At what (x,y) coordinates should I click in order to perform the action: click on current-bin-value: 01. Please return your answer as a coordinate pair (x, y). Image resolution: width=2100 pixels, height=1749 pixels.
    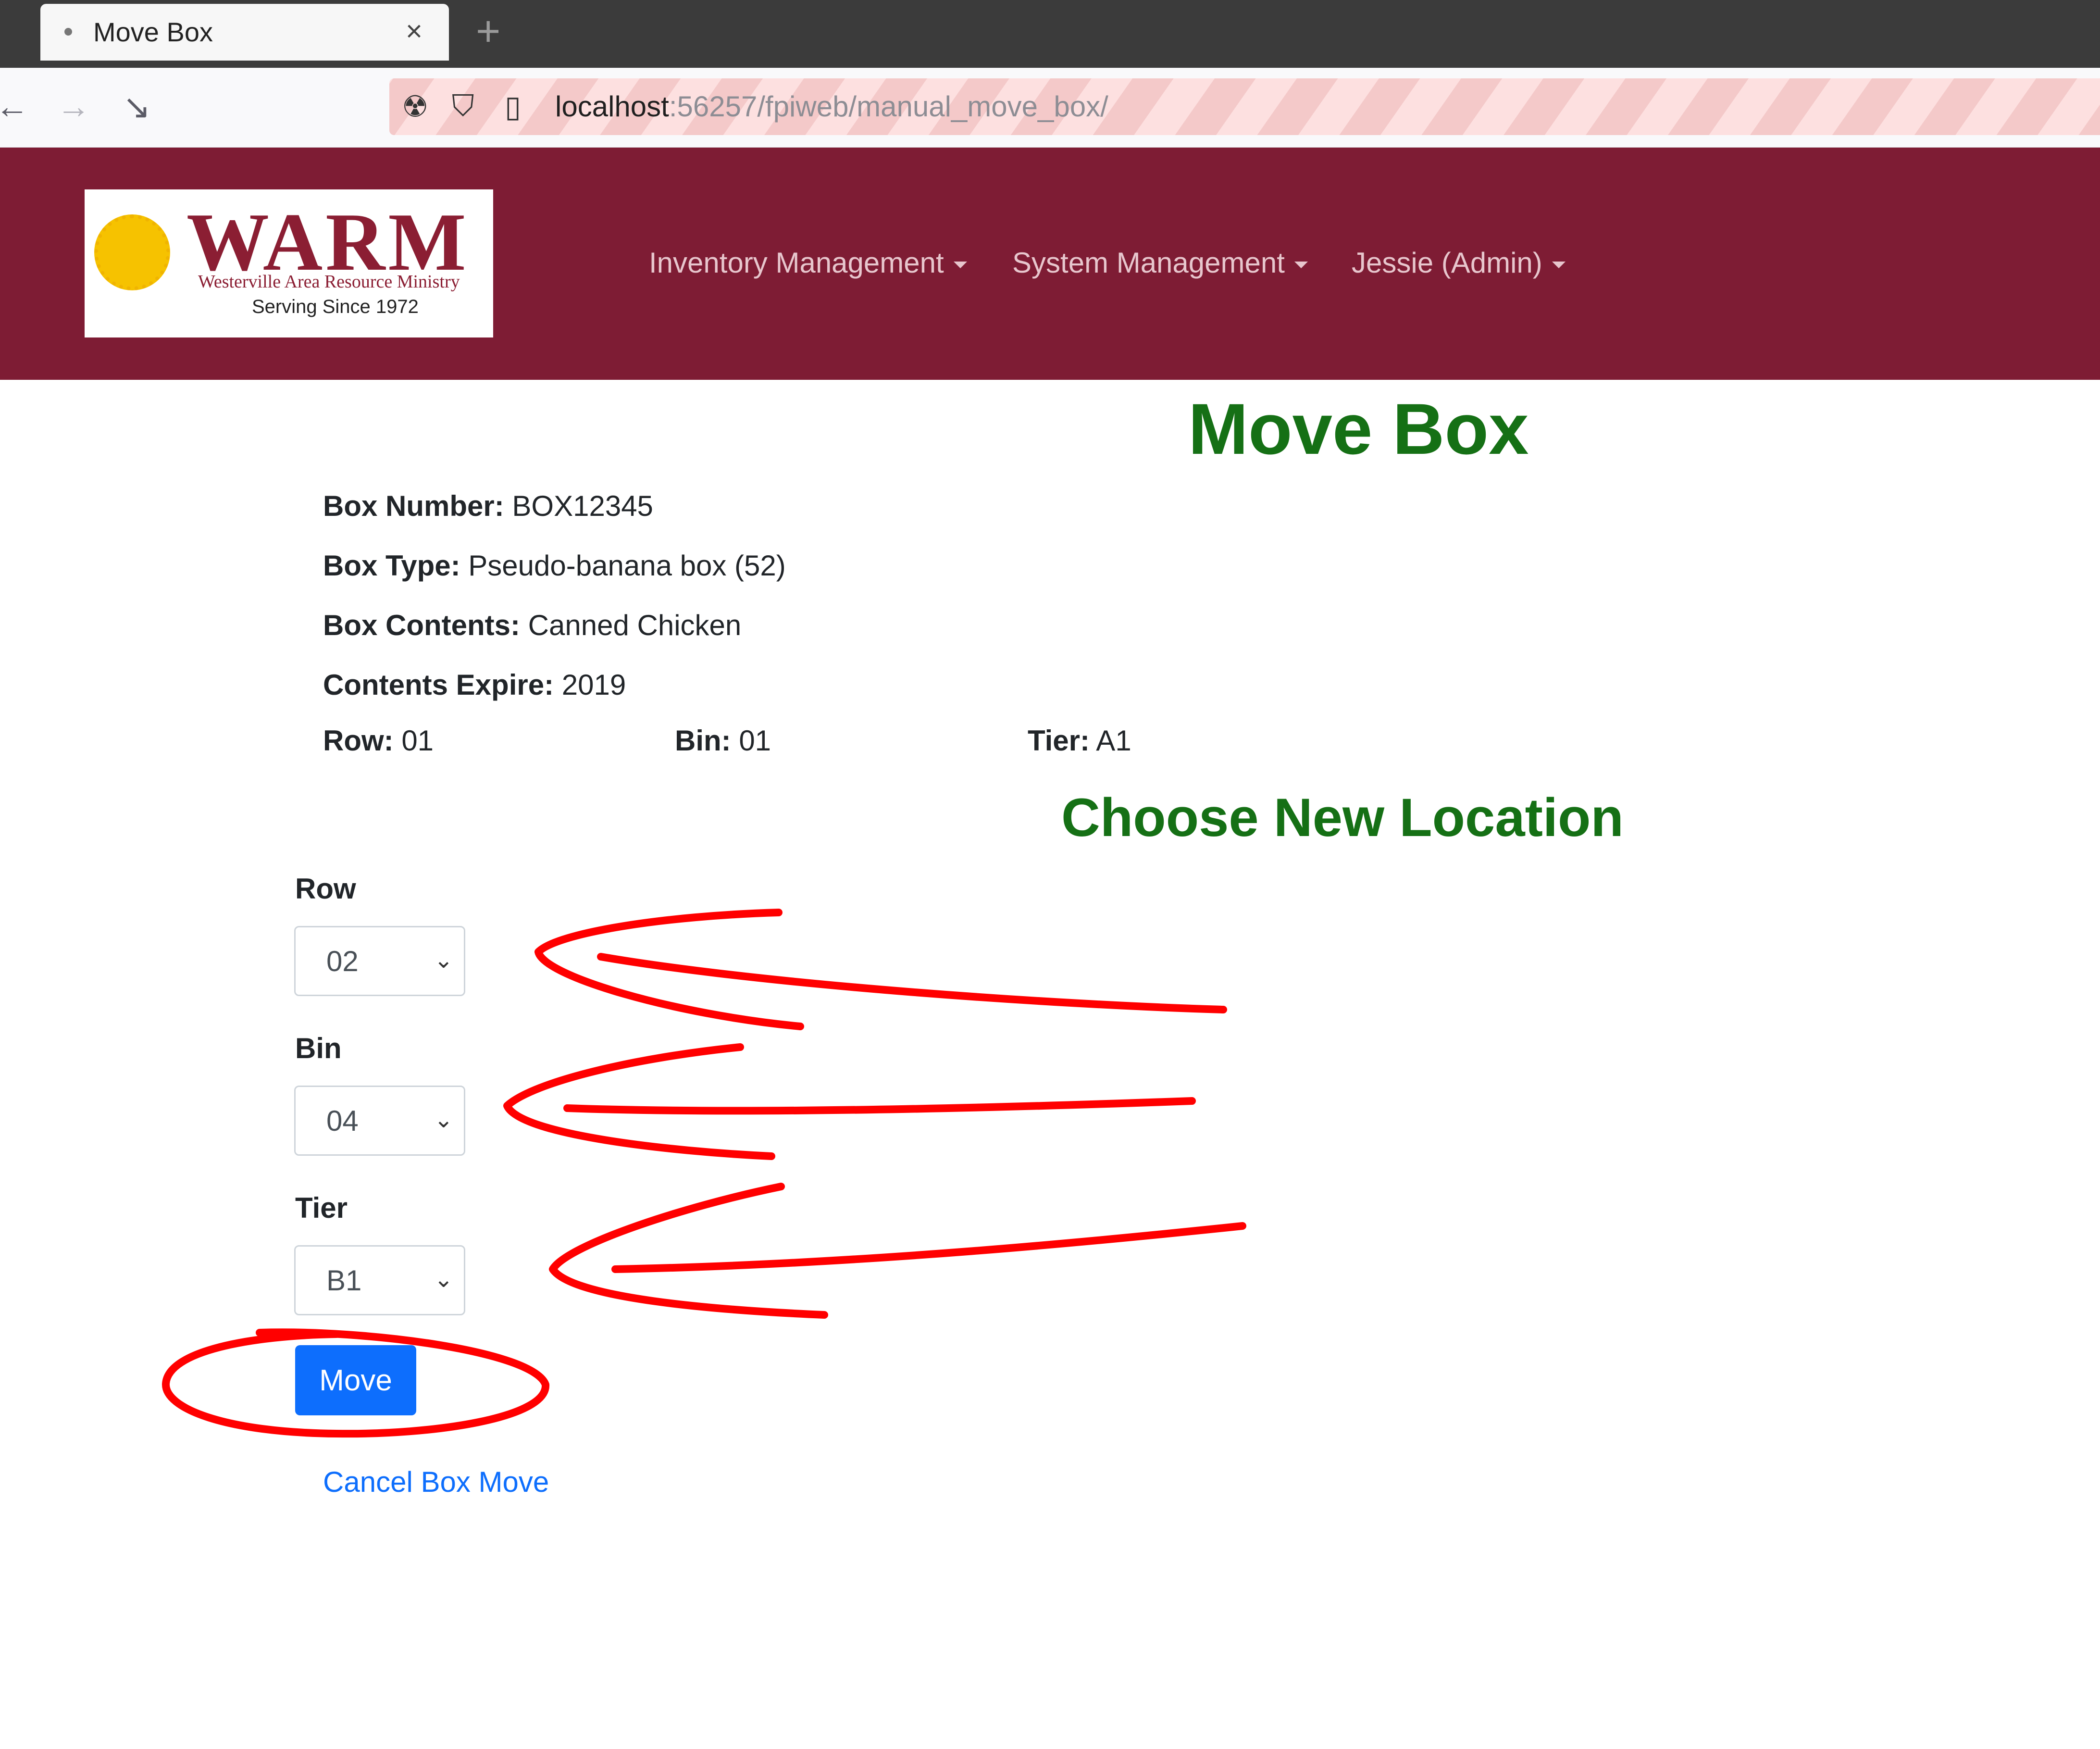
    Looking at the image, I should click on (755, 741).